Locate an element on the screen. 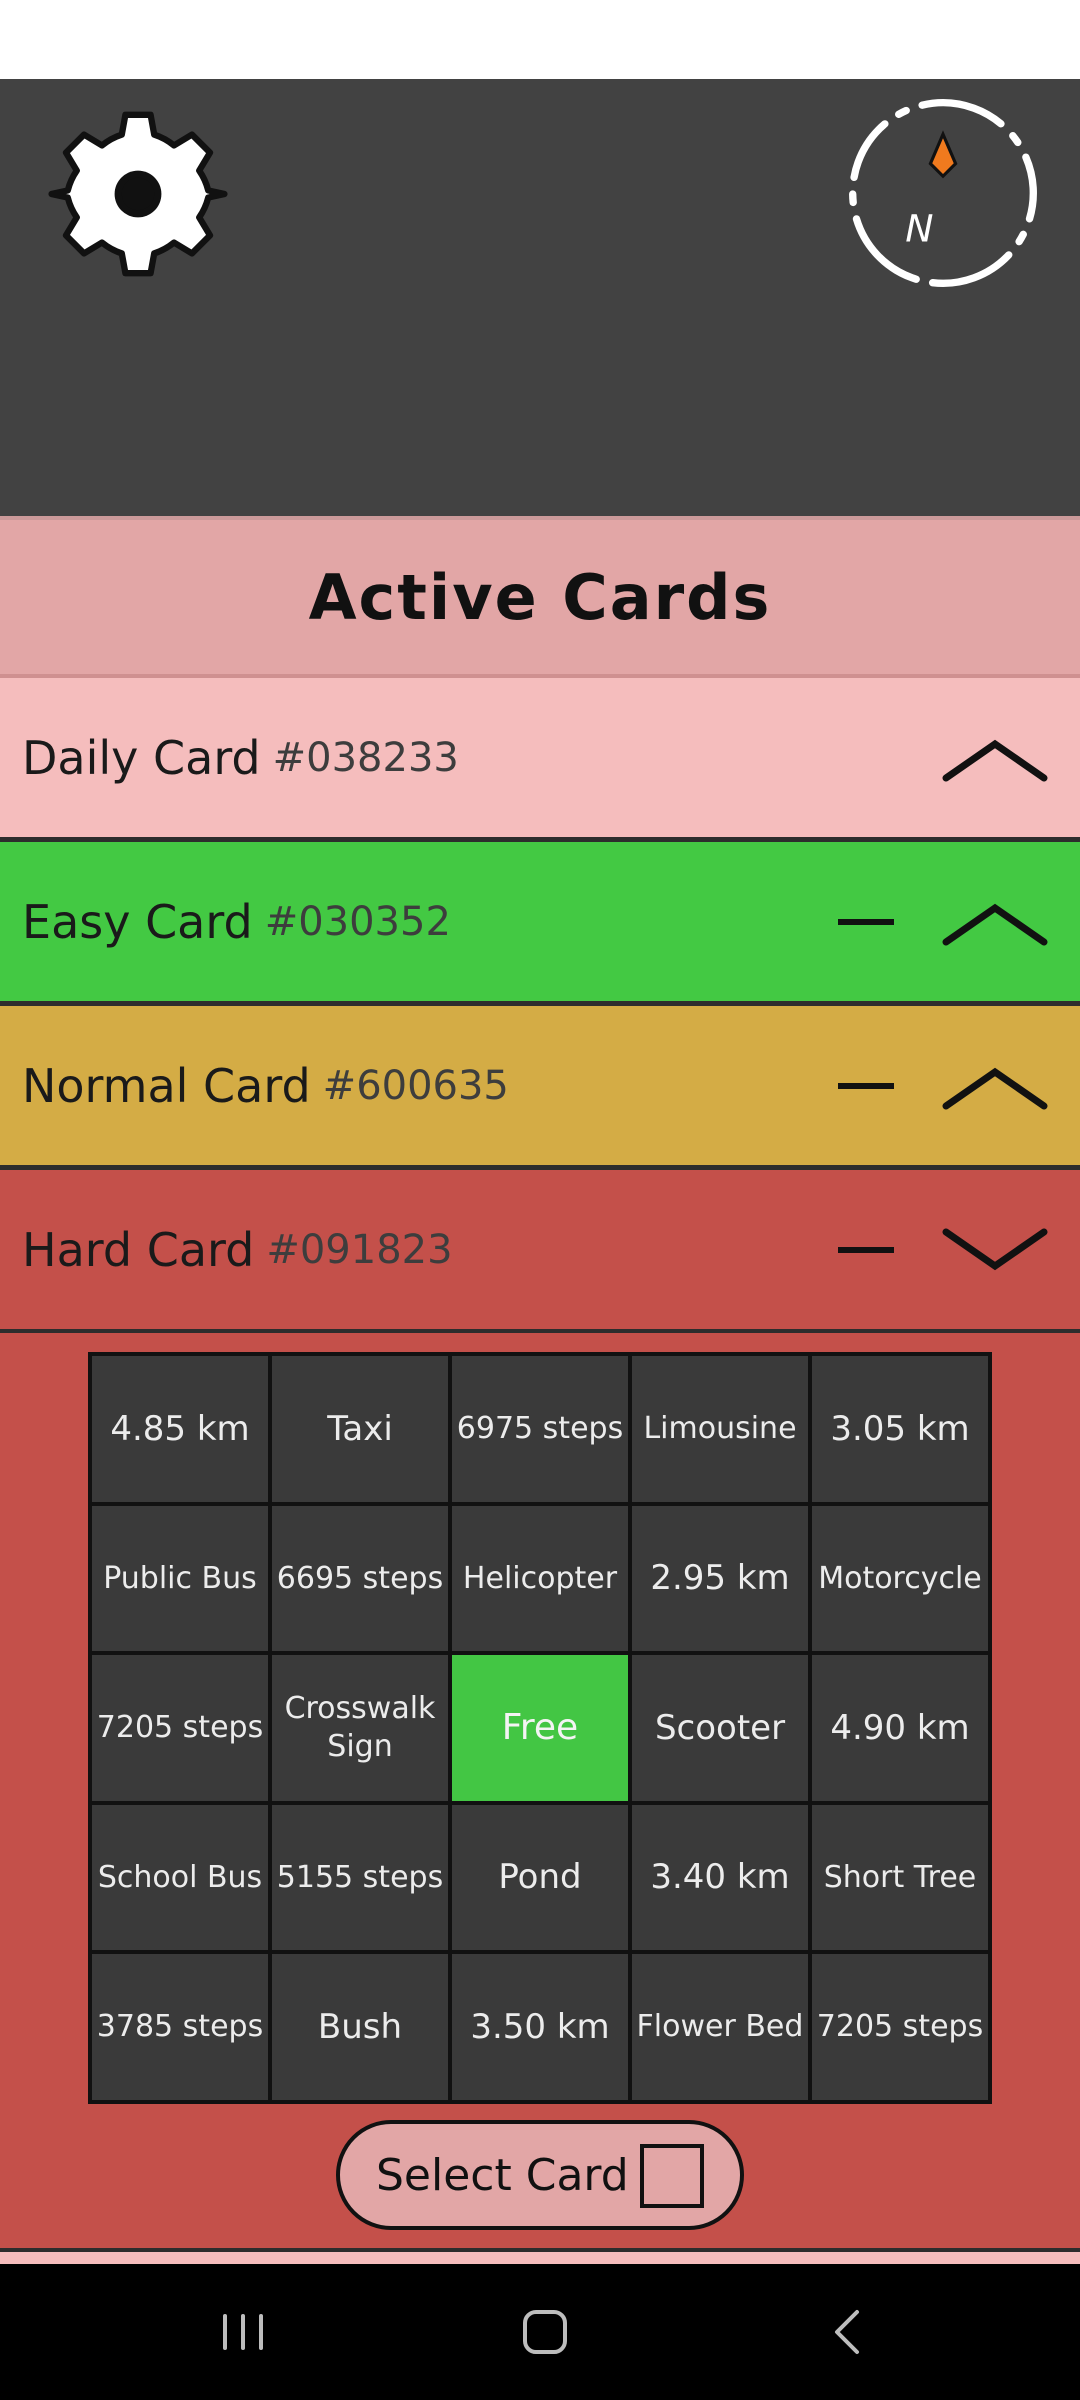 This screenshot has width=1080, height=2400. bingo-cell: Limousine is located at coordinates (720, 1429).